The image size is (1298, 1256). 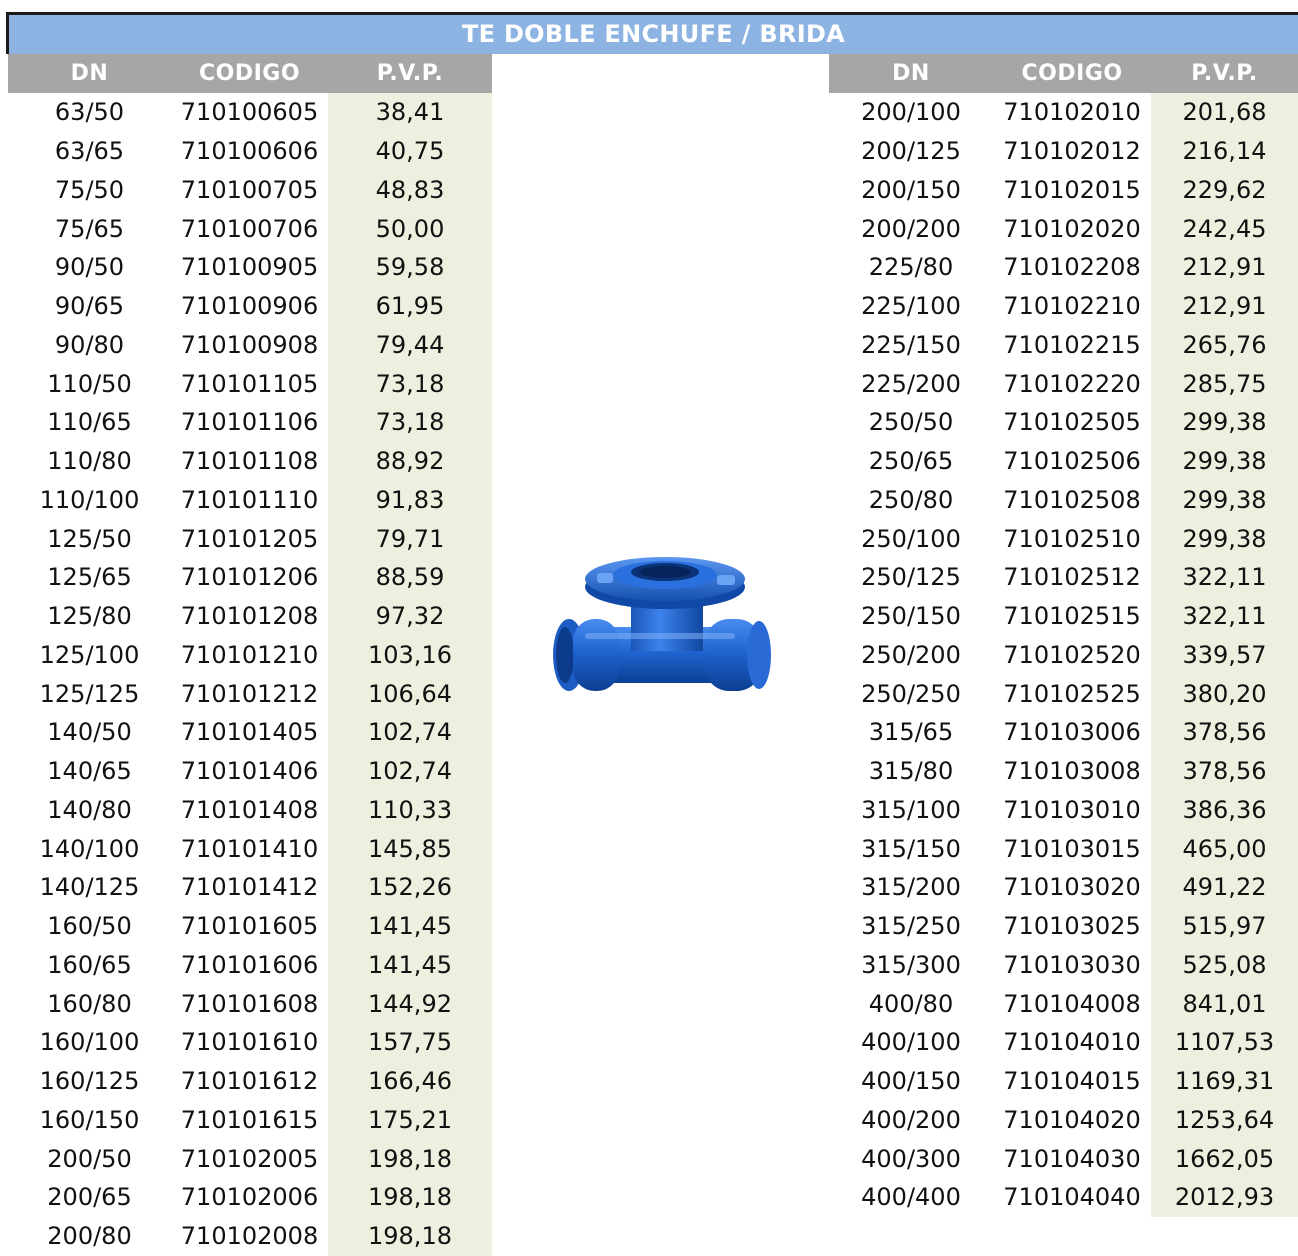 I want to click on cell-dn: 75/65, so click(x=89, y=228).